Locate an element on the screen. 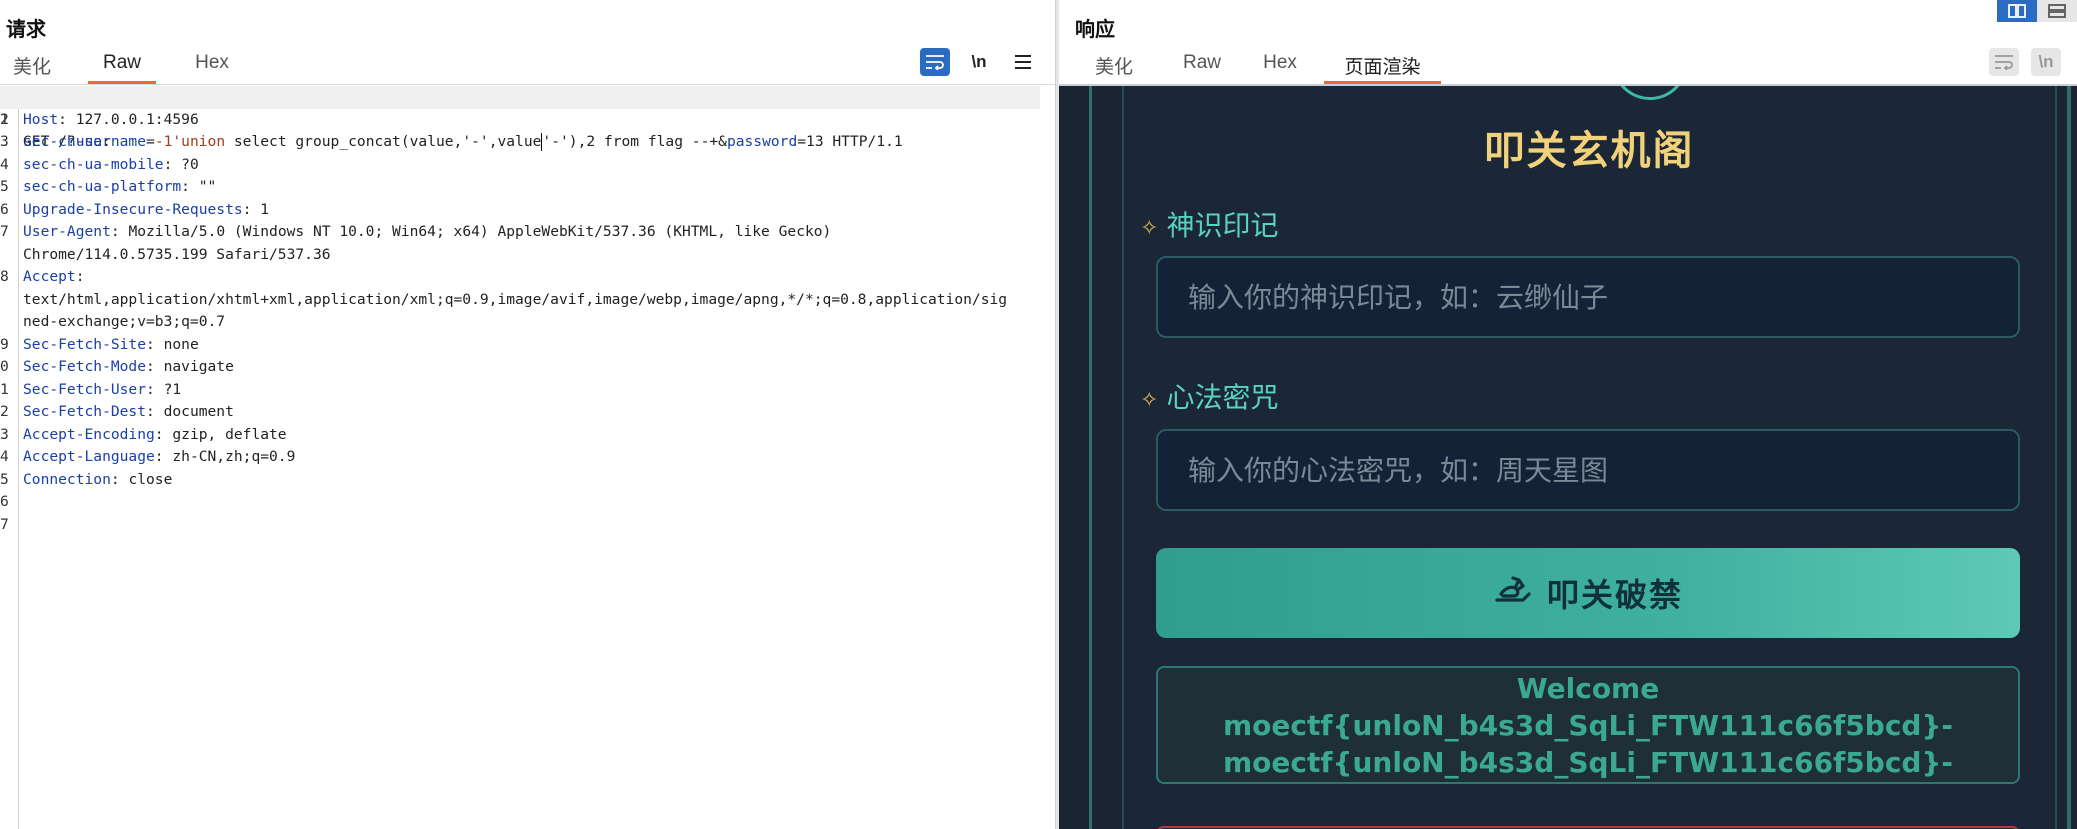  request-tabs: 美化 Raw Hex is located at coordinates (121, 67).